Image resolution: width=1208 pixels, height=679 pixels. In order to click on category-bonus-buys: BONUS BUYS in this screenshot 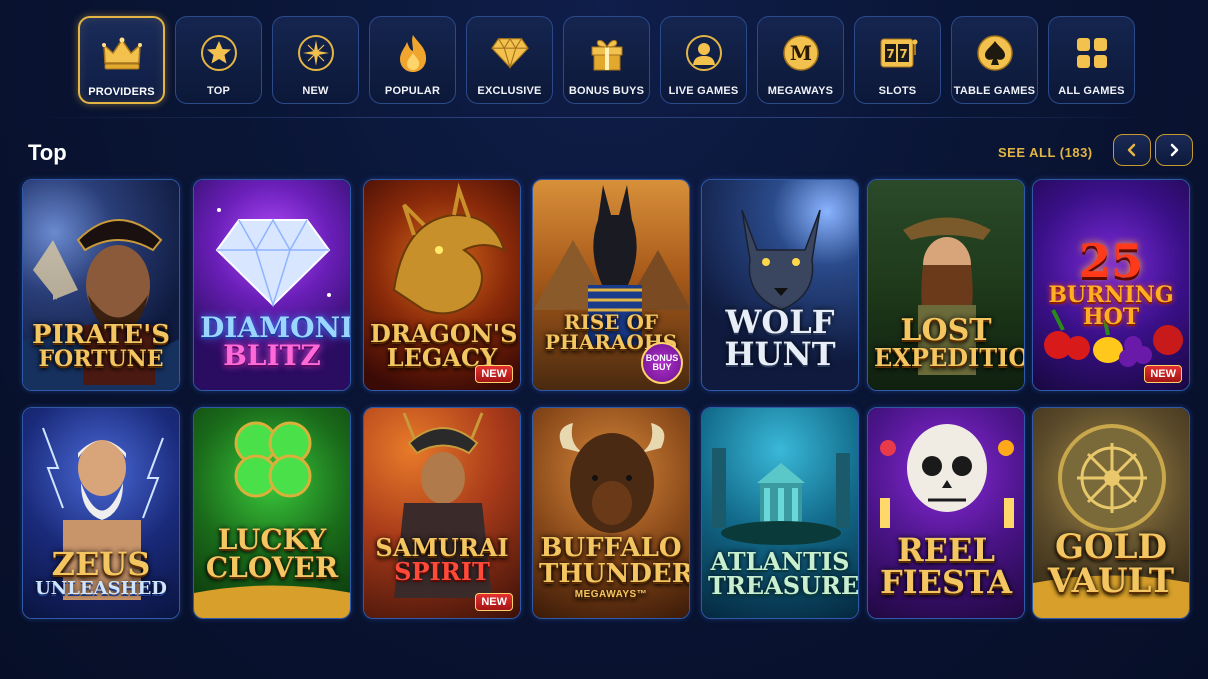, I will do `click(606, 60)`.